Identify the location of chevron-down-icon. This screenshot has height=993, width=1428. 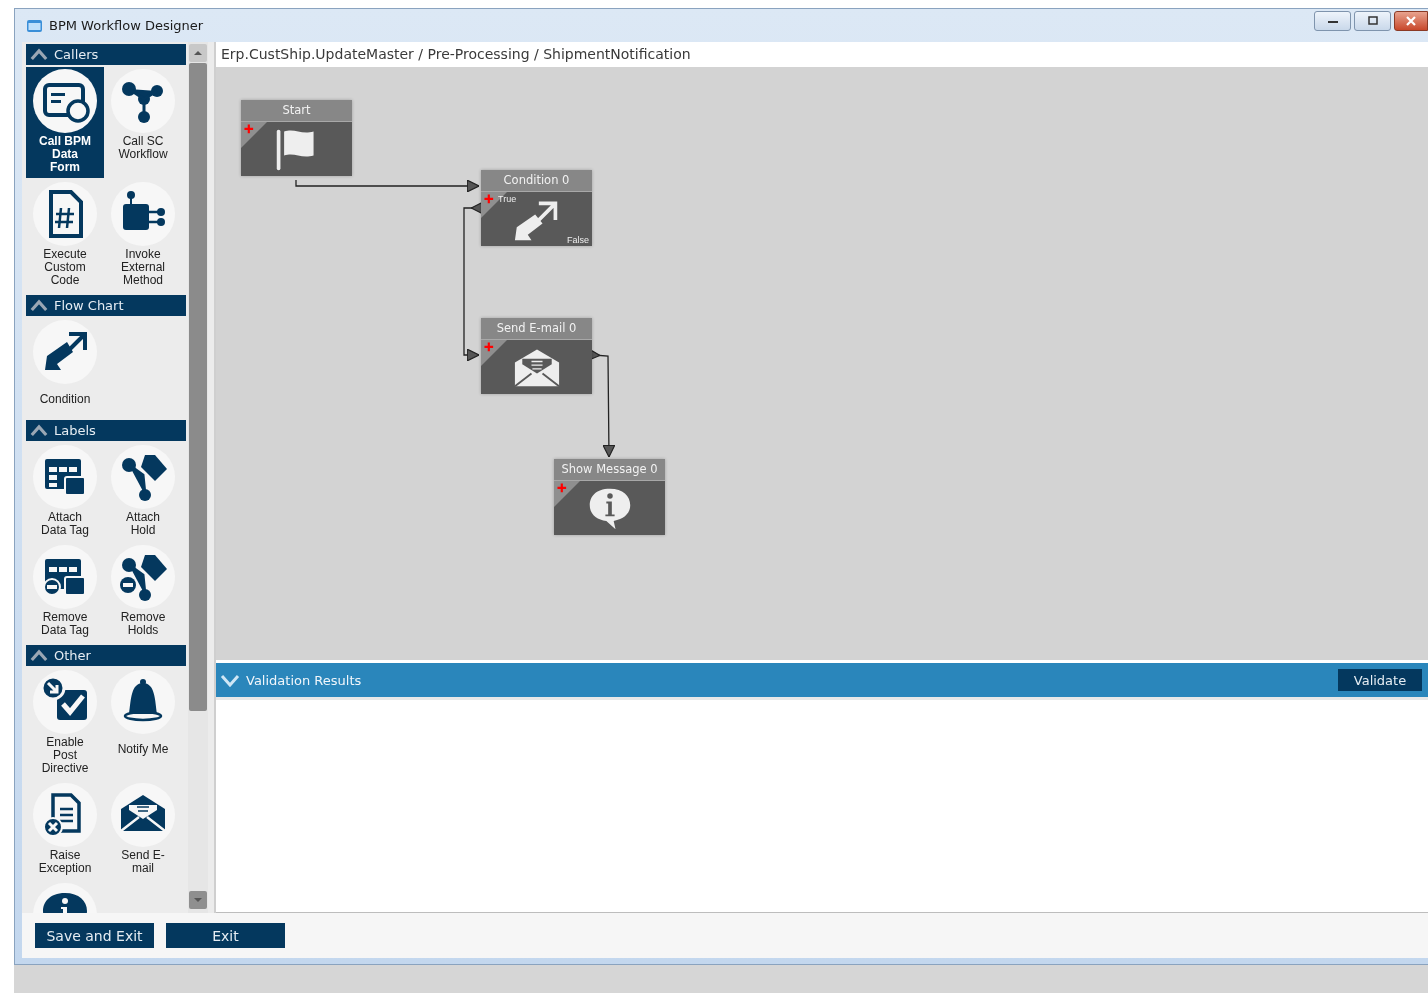
(230, 680).